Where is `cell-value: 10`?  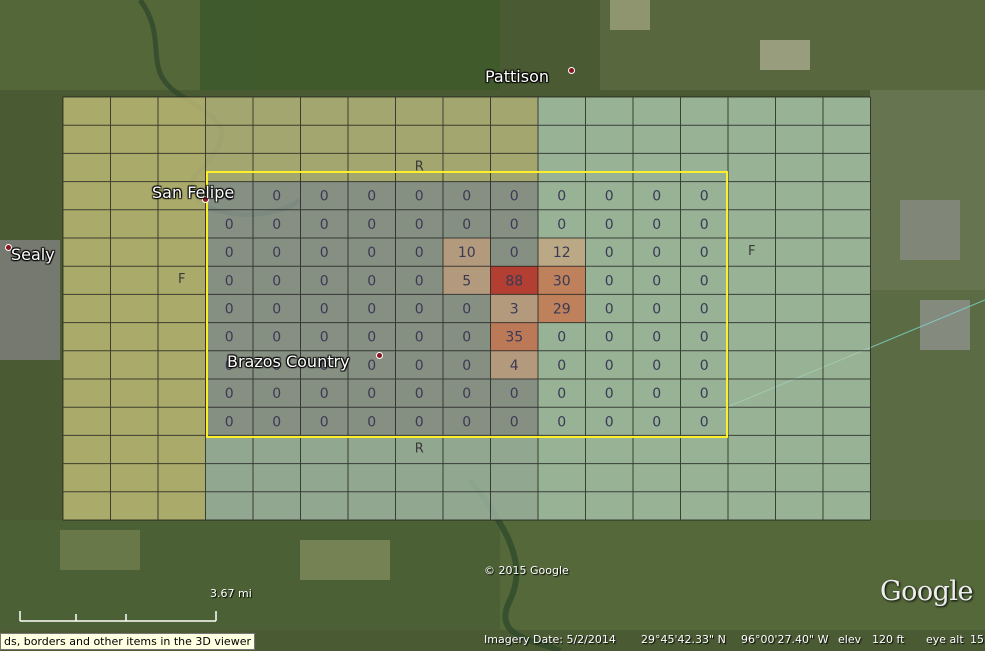
cell-value: 10 is located at coordinates (467, 253).